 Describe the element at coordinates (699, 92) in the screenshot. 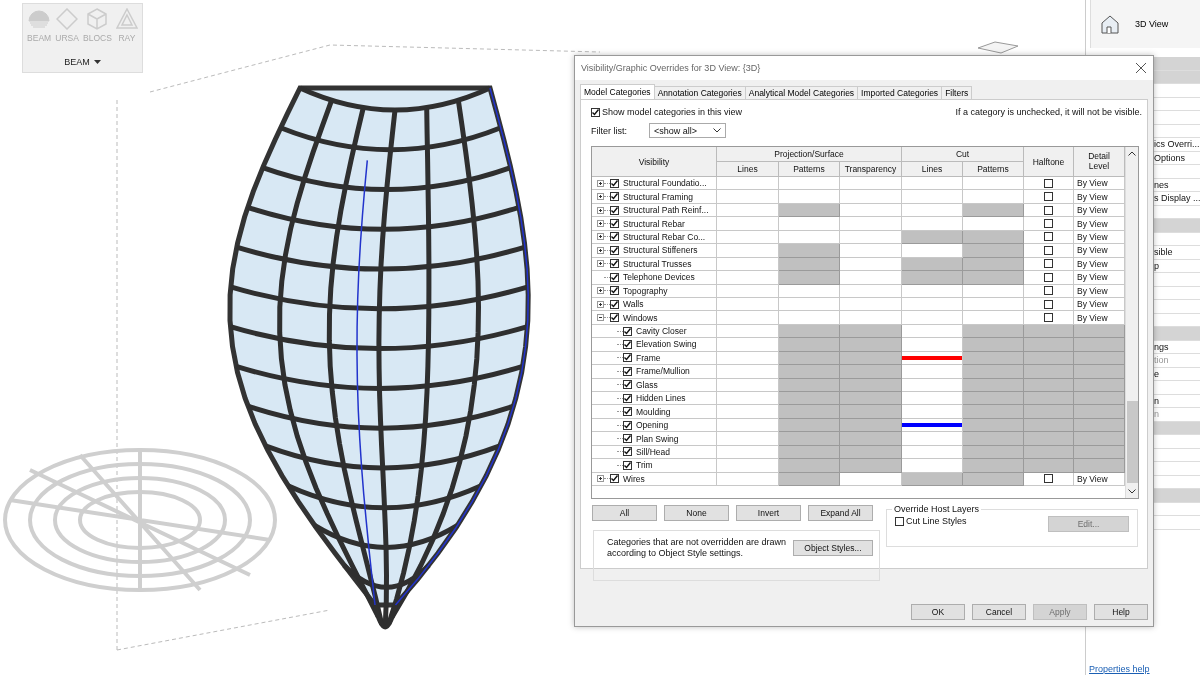

I see `tab: Annotation Categories` at that location.